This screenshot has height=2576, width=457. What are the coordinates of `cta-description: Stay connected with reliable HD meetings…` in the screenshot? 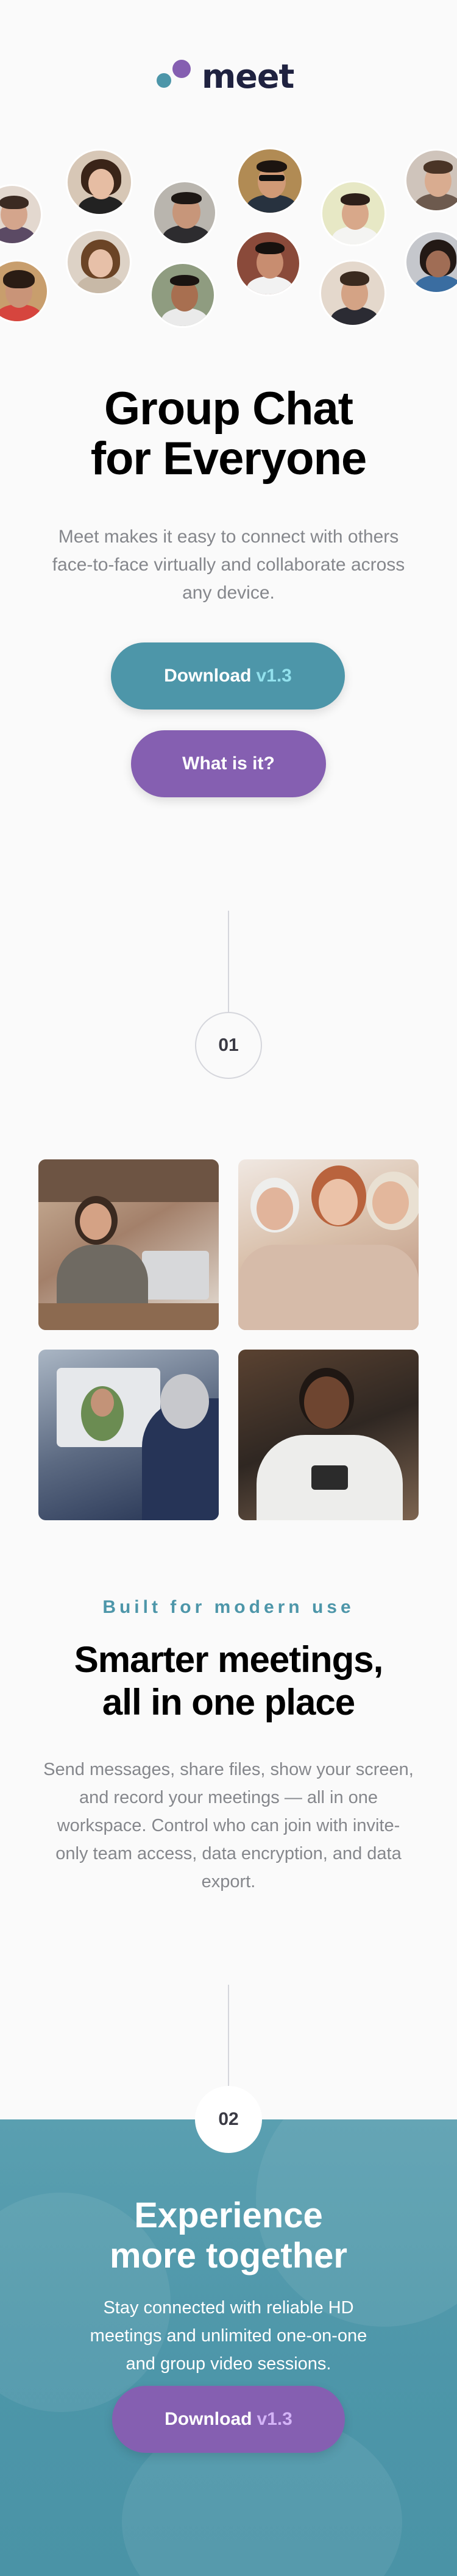 It's located at (228, 2336).